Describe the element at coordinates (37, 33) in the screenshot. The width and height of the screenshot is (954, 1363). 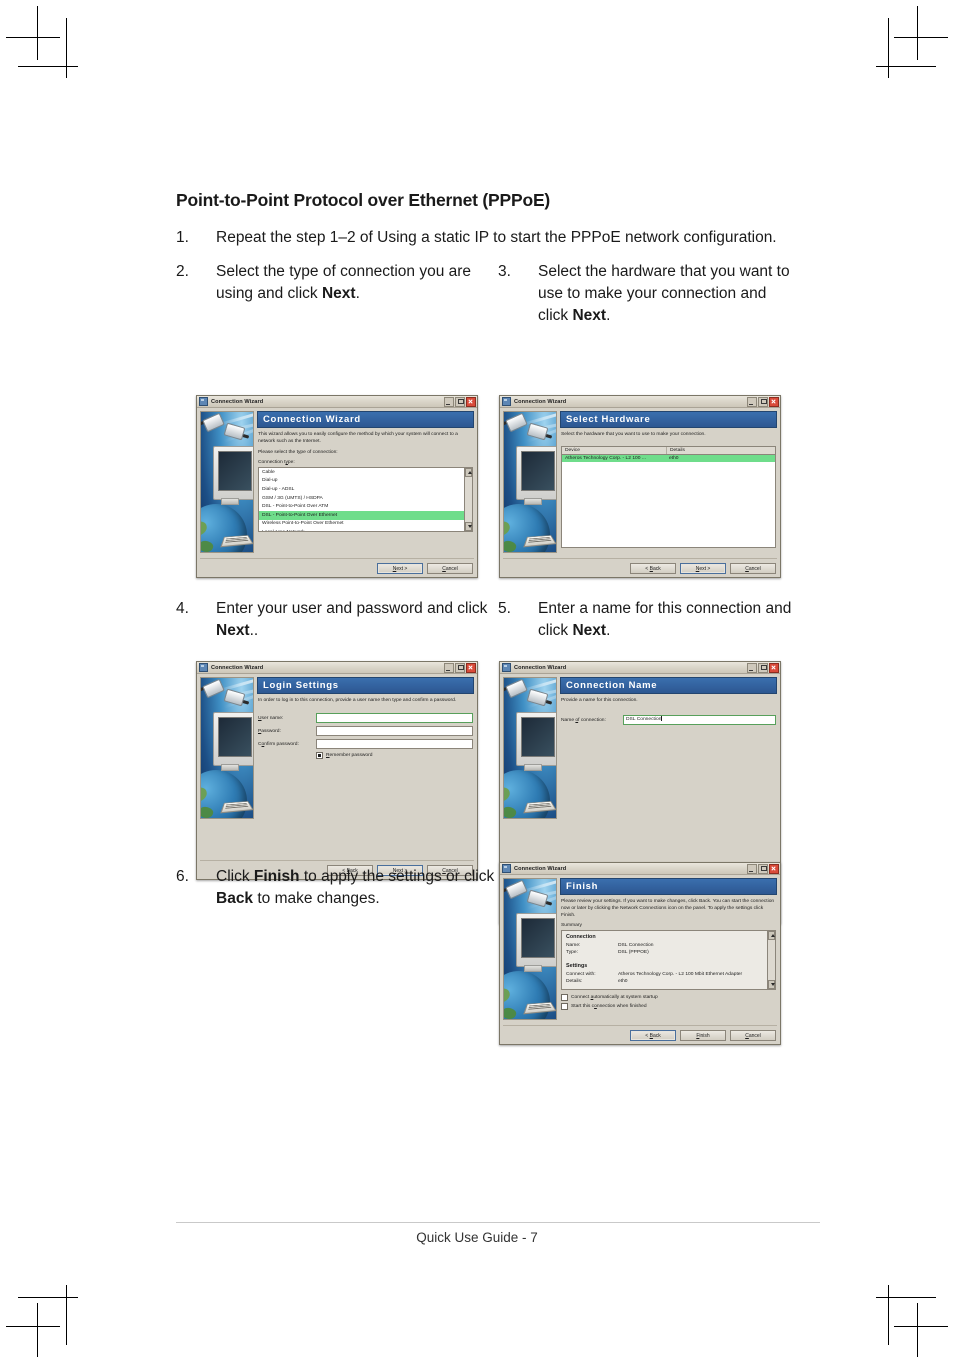
I see `crop-mark-top-left-vertical-outer` at that location.